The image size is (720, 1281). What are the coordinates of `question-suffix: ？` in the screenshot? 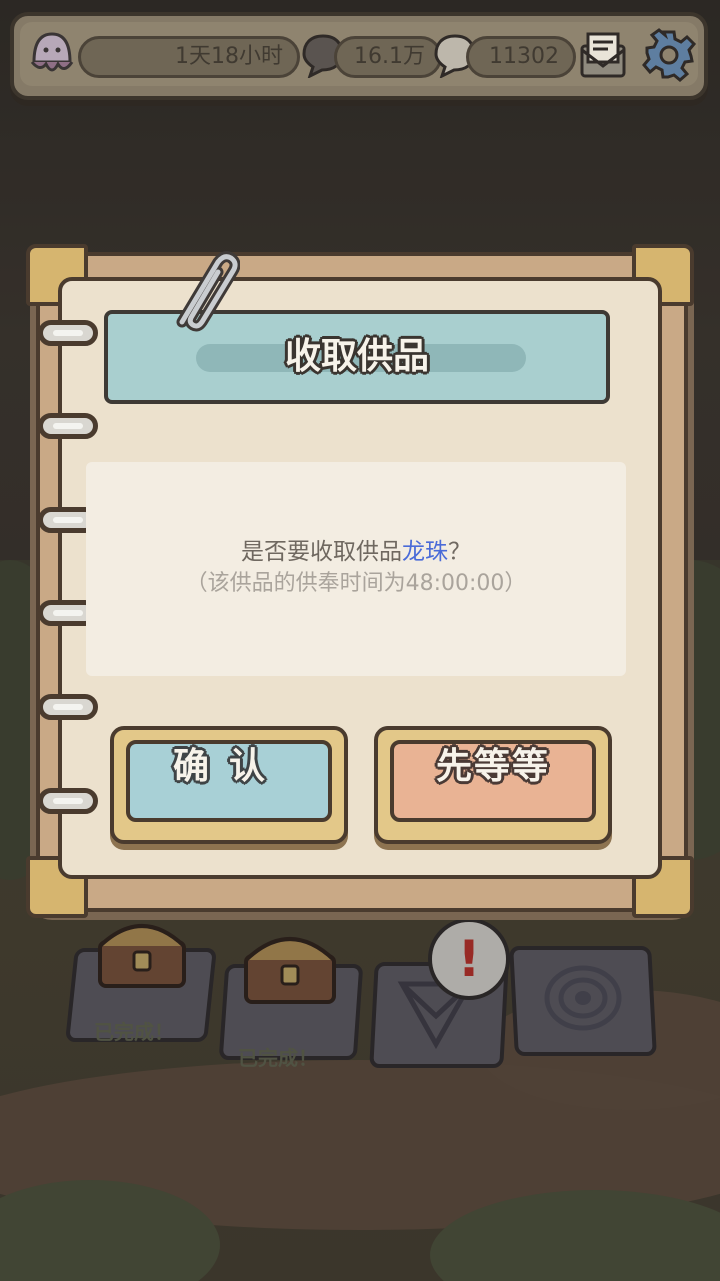 It's located at (459, 552).